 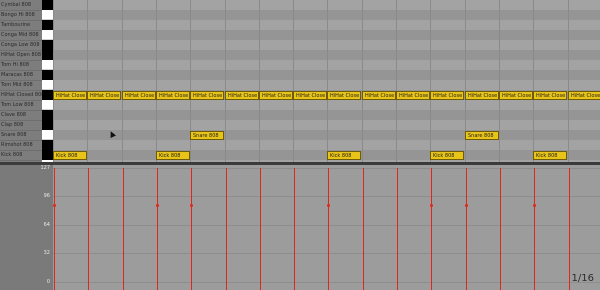 What do you see at coordinates (46, 225) in the screenshot?
I see `velocity-tick: 64` at bounding box center [46, 225].